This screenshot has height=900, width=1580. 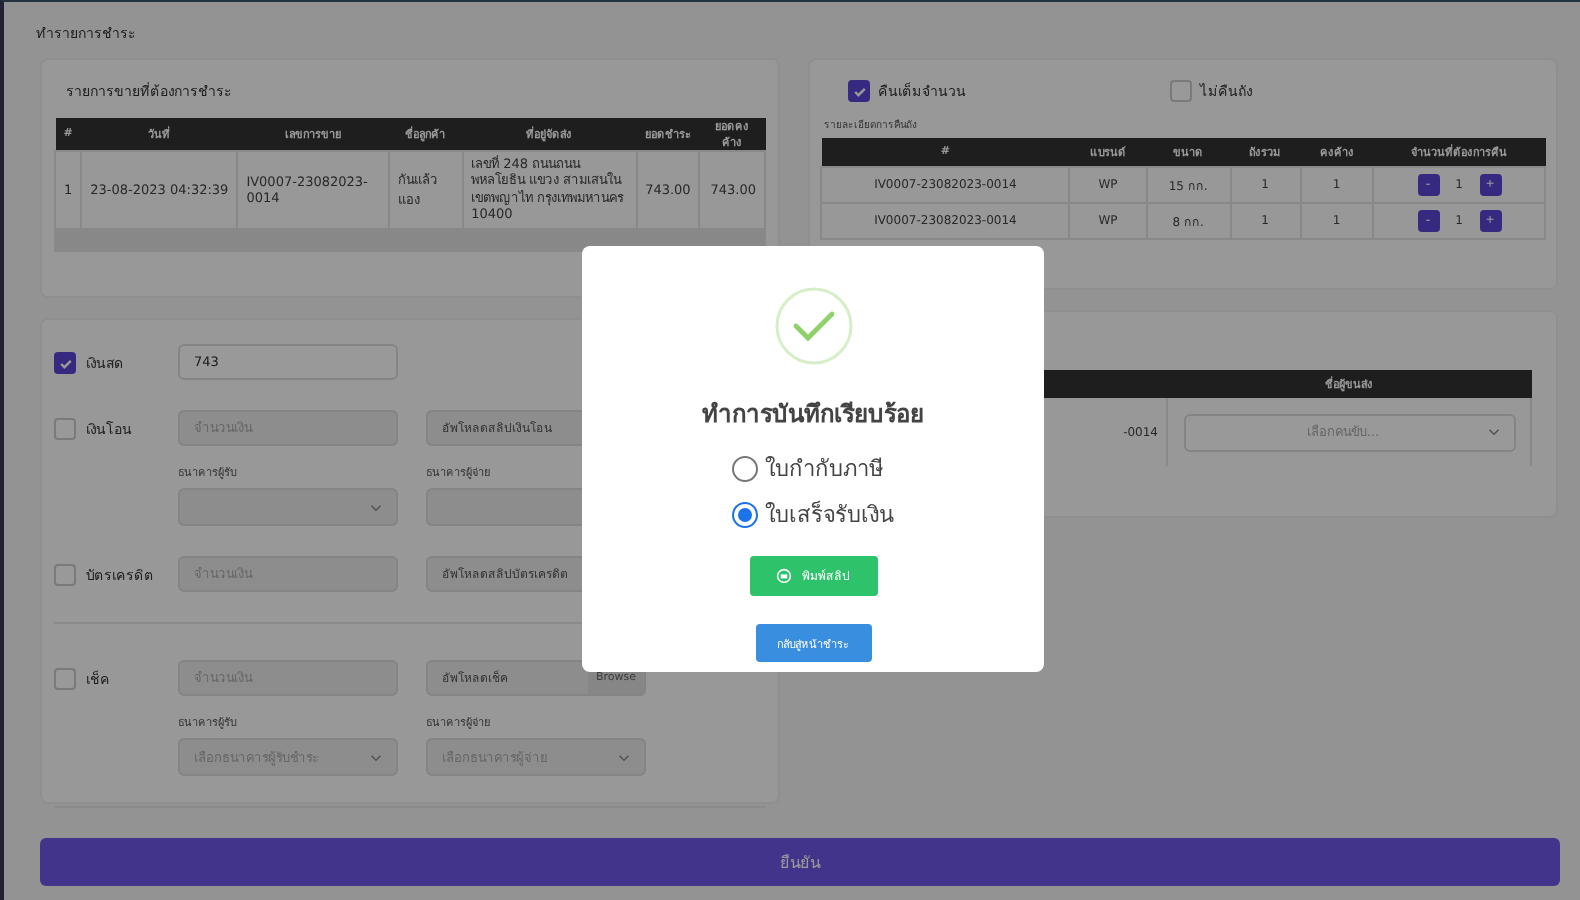 I want to click on printer-icon, so click(x=784, y=576).